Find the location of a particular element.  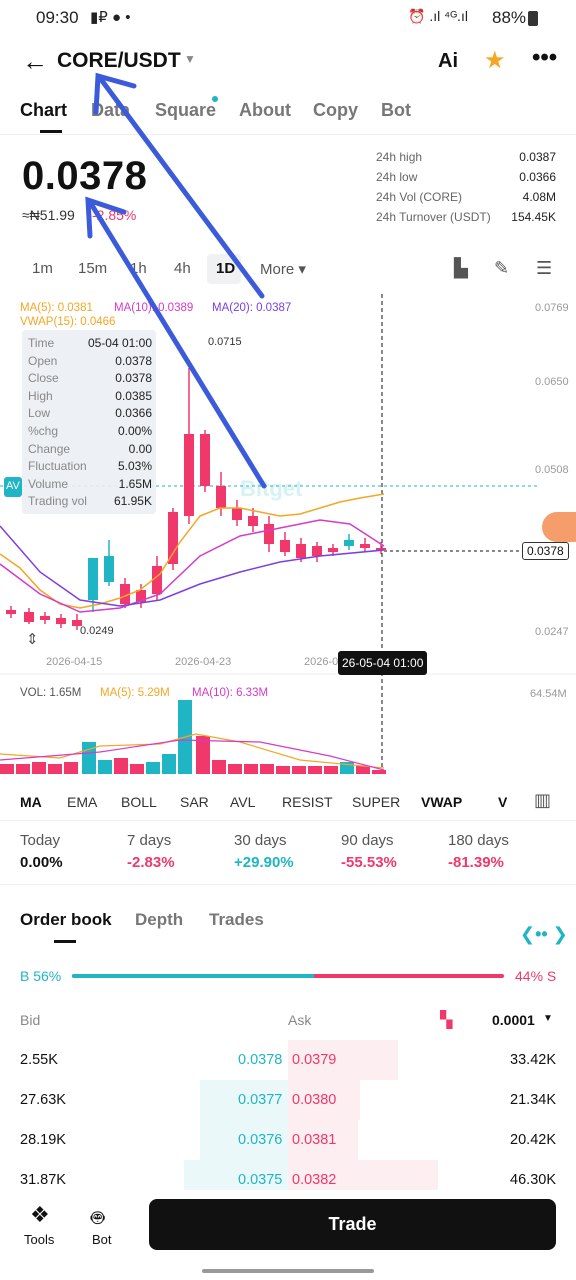

fiat-price: ≈₦51.99 is located at coordinates (48, 215).